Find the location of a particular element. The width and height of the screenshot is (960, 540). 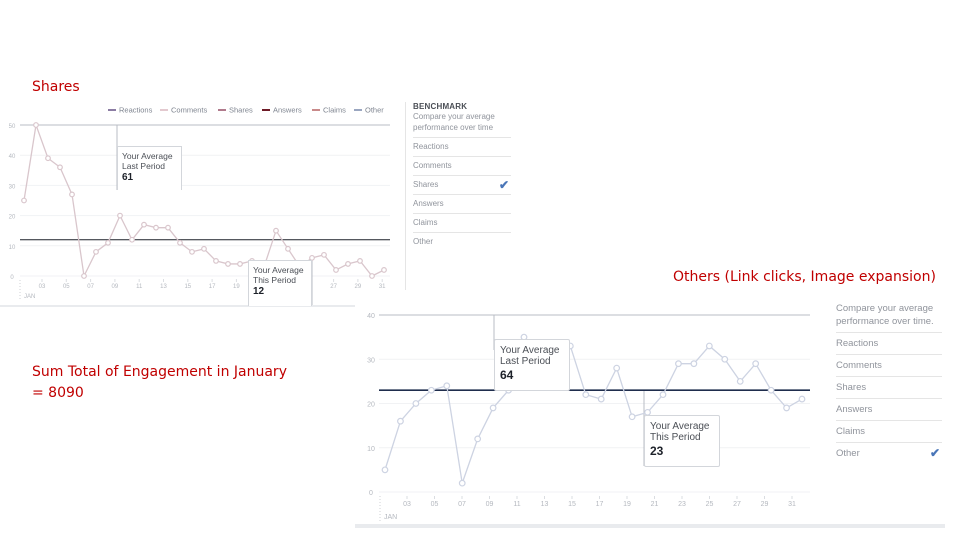

benchmark-option-label: Comments is located at coordinates (432, 165).